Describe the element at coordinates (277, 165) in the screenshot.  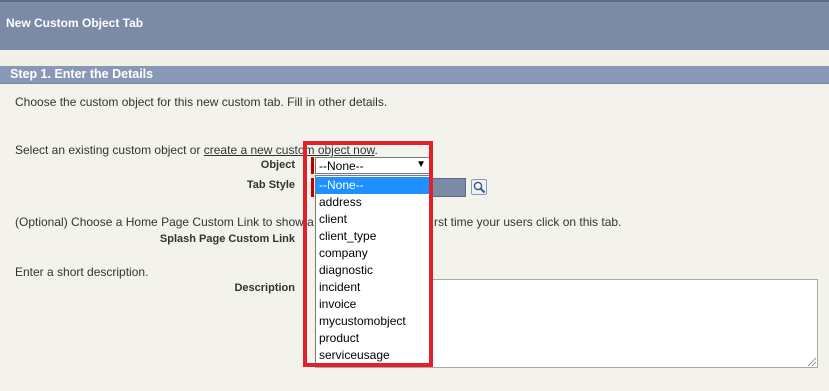
I see `object-label: Object` at that location.